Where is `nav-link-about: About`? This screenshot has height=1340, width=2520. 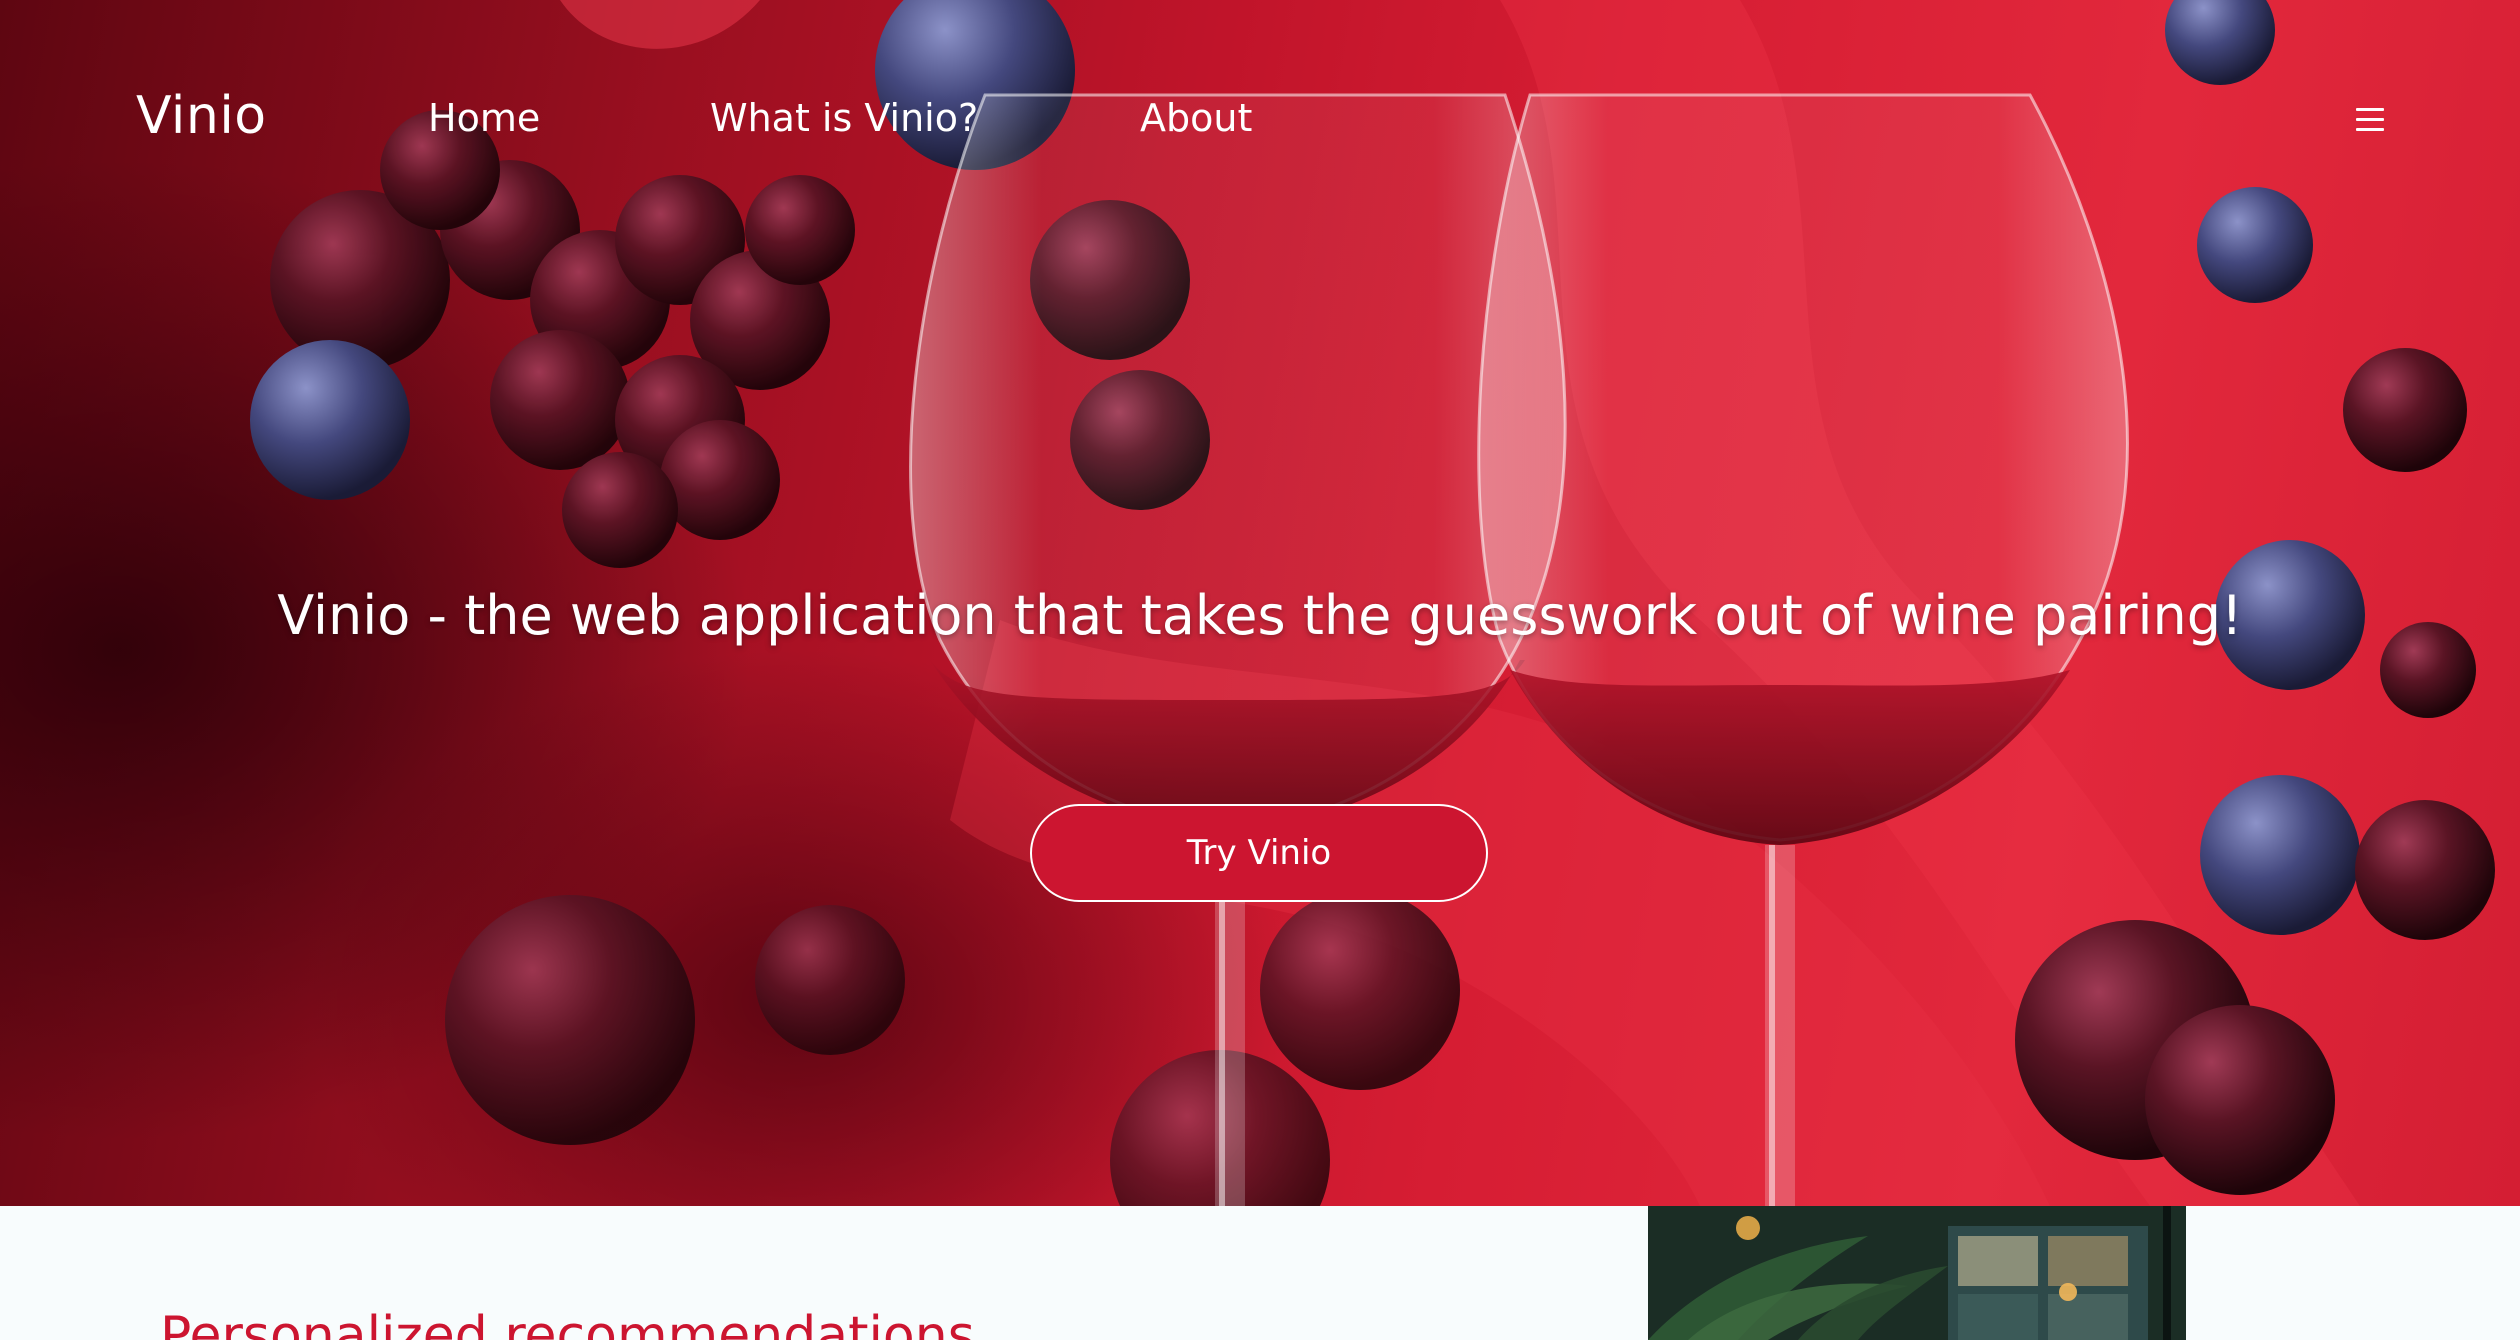 nav-link-about: About is located at coordinates (1196, 118).